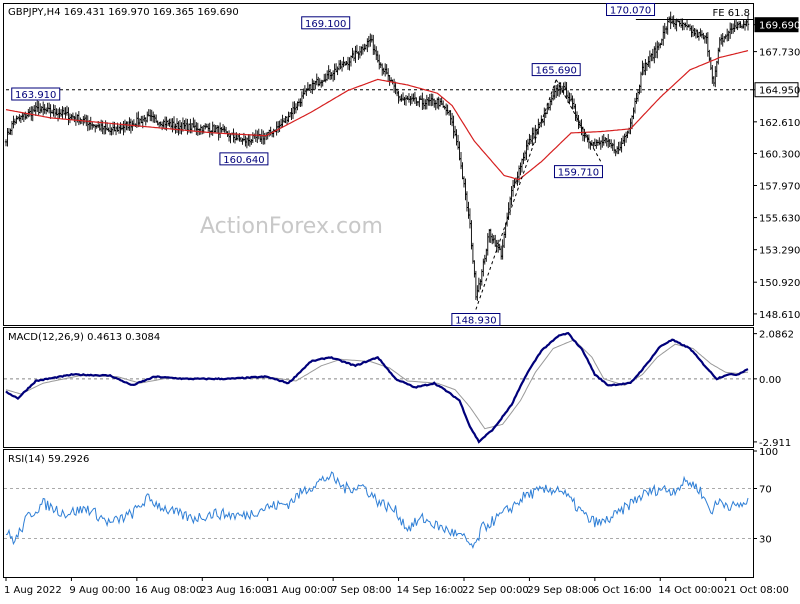 The height and width of the screenshot is (604, 800). What do you see at coordinates (779, 155) in the screenshot?
I see `price-tick-label: 160.300` at bounding box center [779, 155].